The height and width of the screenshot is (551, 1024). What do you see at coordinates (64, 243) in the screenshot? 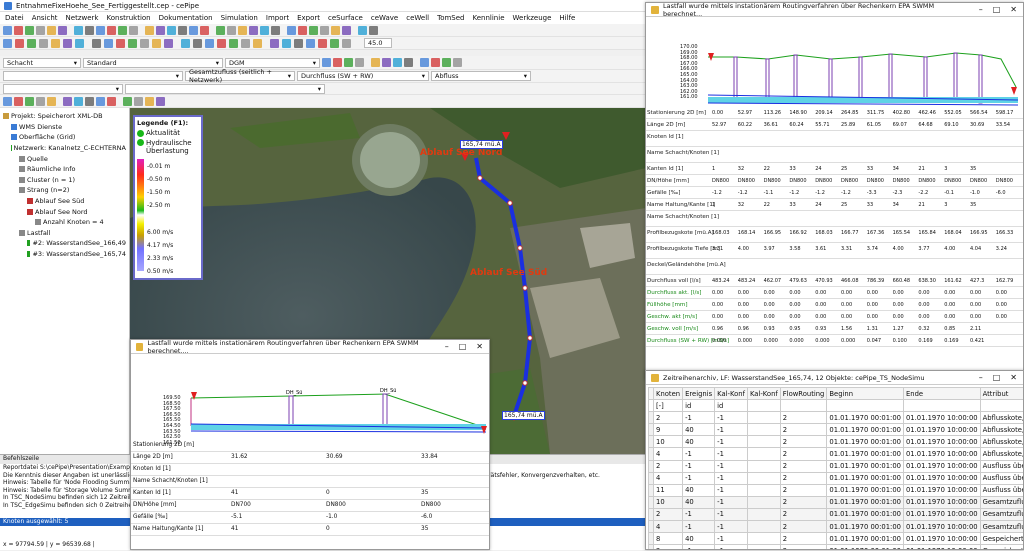
I see `tree-item: #2: WasserstandSee_166,49` at bounding box center [64, 243].